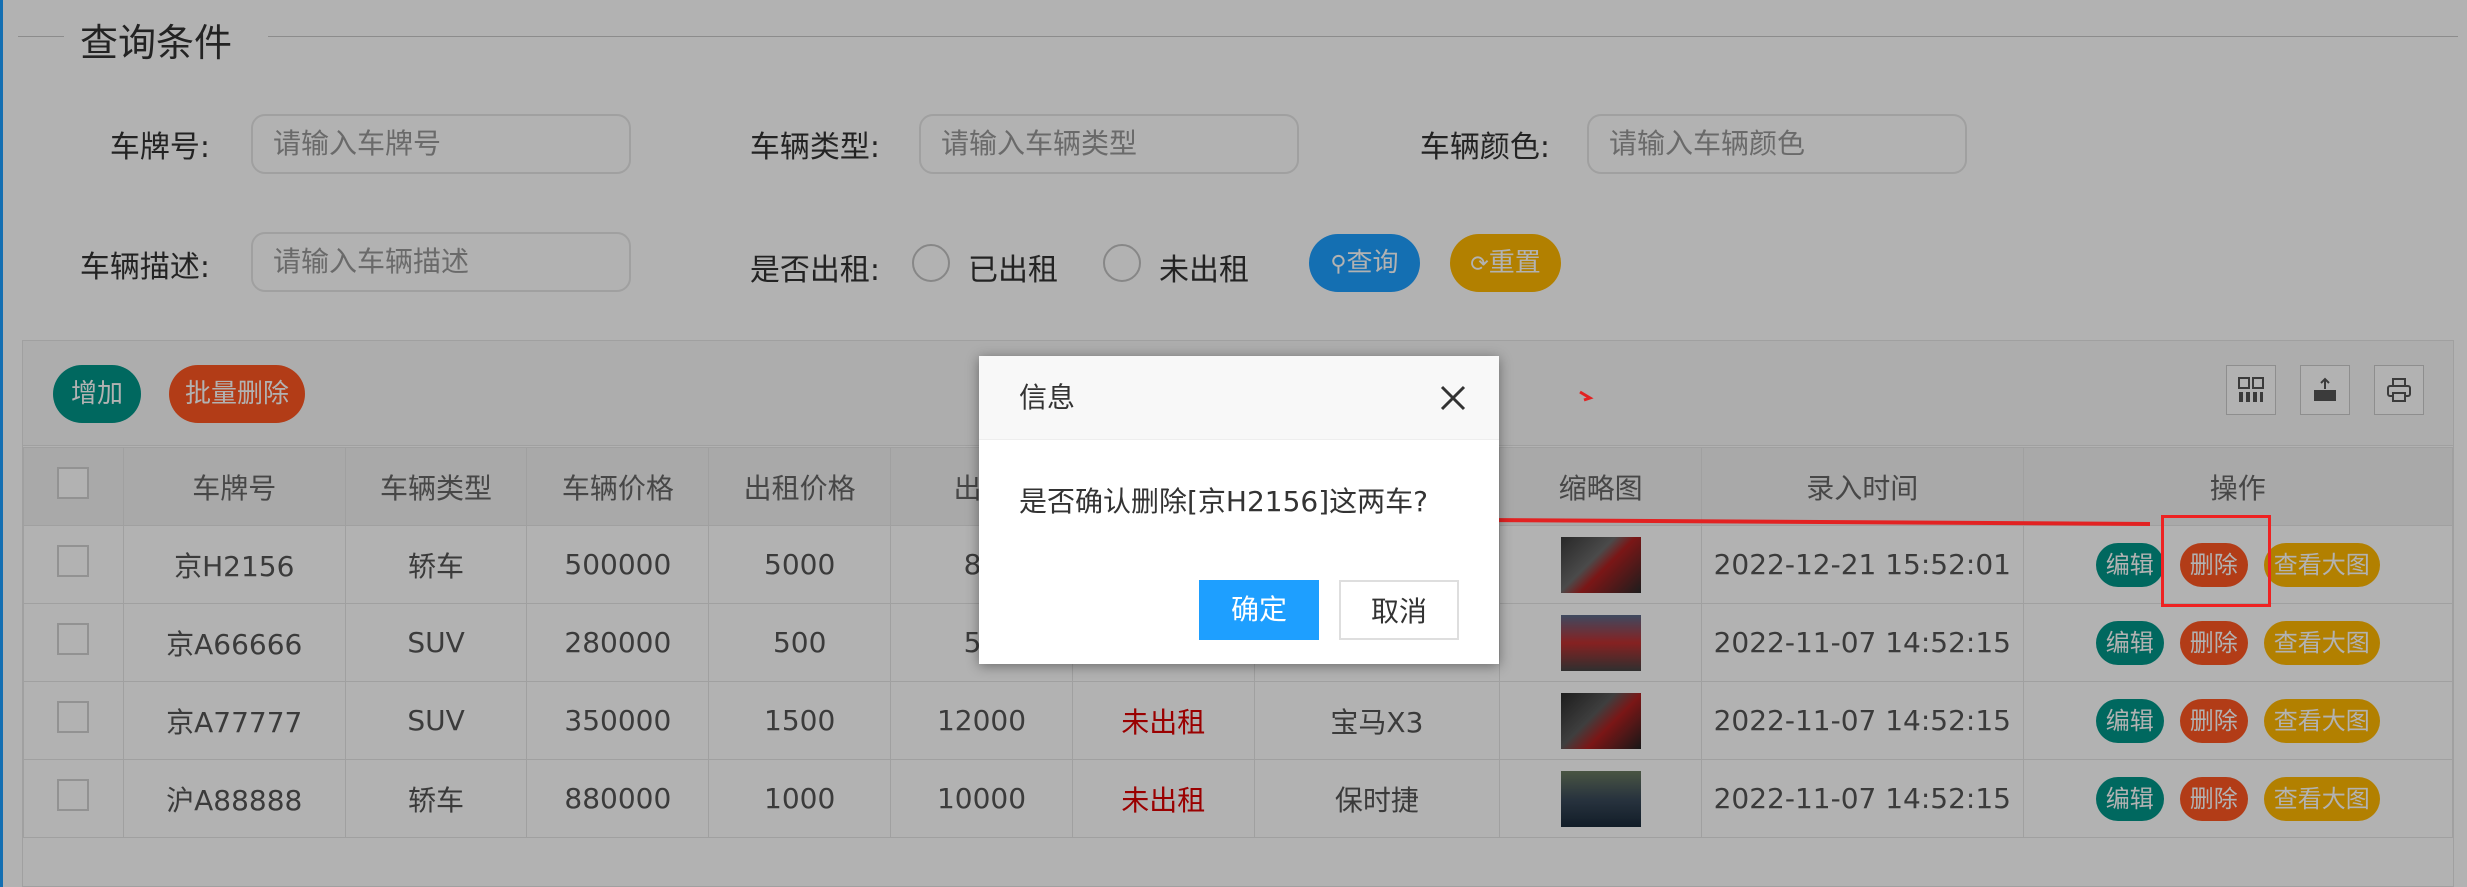 The width and height of the screenshot is (2467, 887). What do you see at coordinates (1239, 398) in the screenshot?
I see `dialog-header: 信息` at bounding box center [1239, 398].